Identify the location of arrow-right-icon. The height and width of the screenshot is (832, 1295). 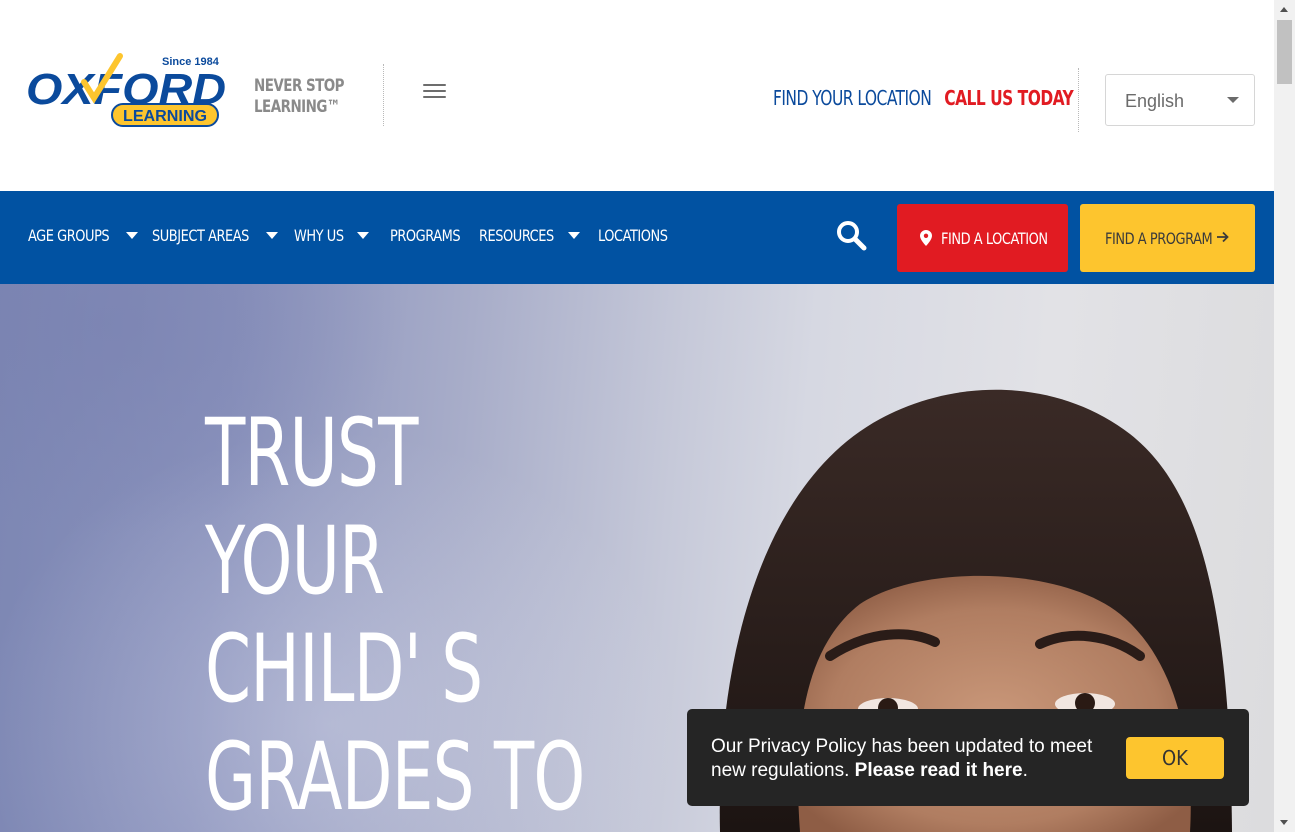
(1223, 237).